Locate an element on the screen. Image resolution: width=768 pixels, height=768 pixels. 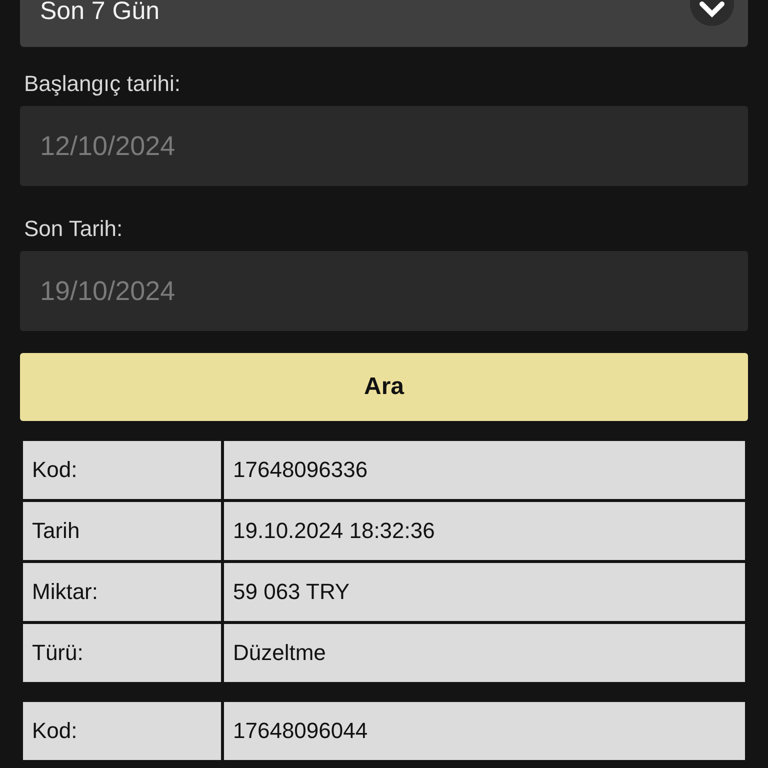
table-cell: Tarih is located at coordinates (122, 531).